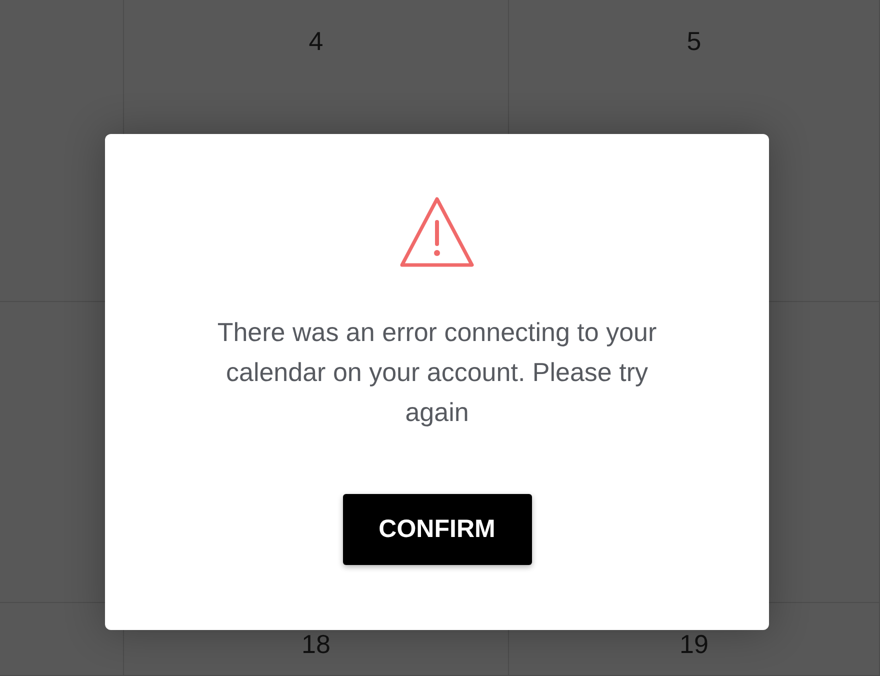 Image resolution: width=880 pixels, height=676 pixels. I want to click on confirm-button: CONFIRM, so click(437, 529).